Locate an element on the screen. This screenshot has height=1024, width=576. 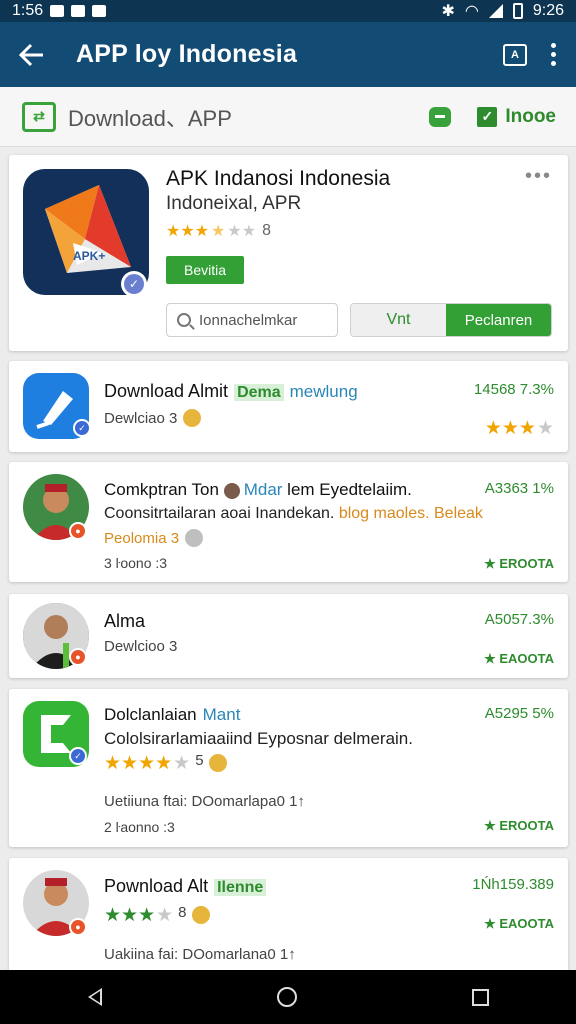
item-percent: A5057.3% is located at coordinates (519, 619).